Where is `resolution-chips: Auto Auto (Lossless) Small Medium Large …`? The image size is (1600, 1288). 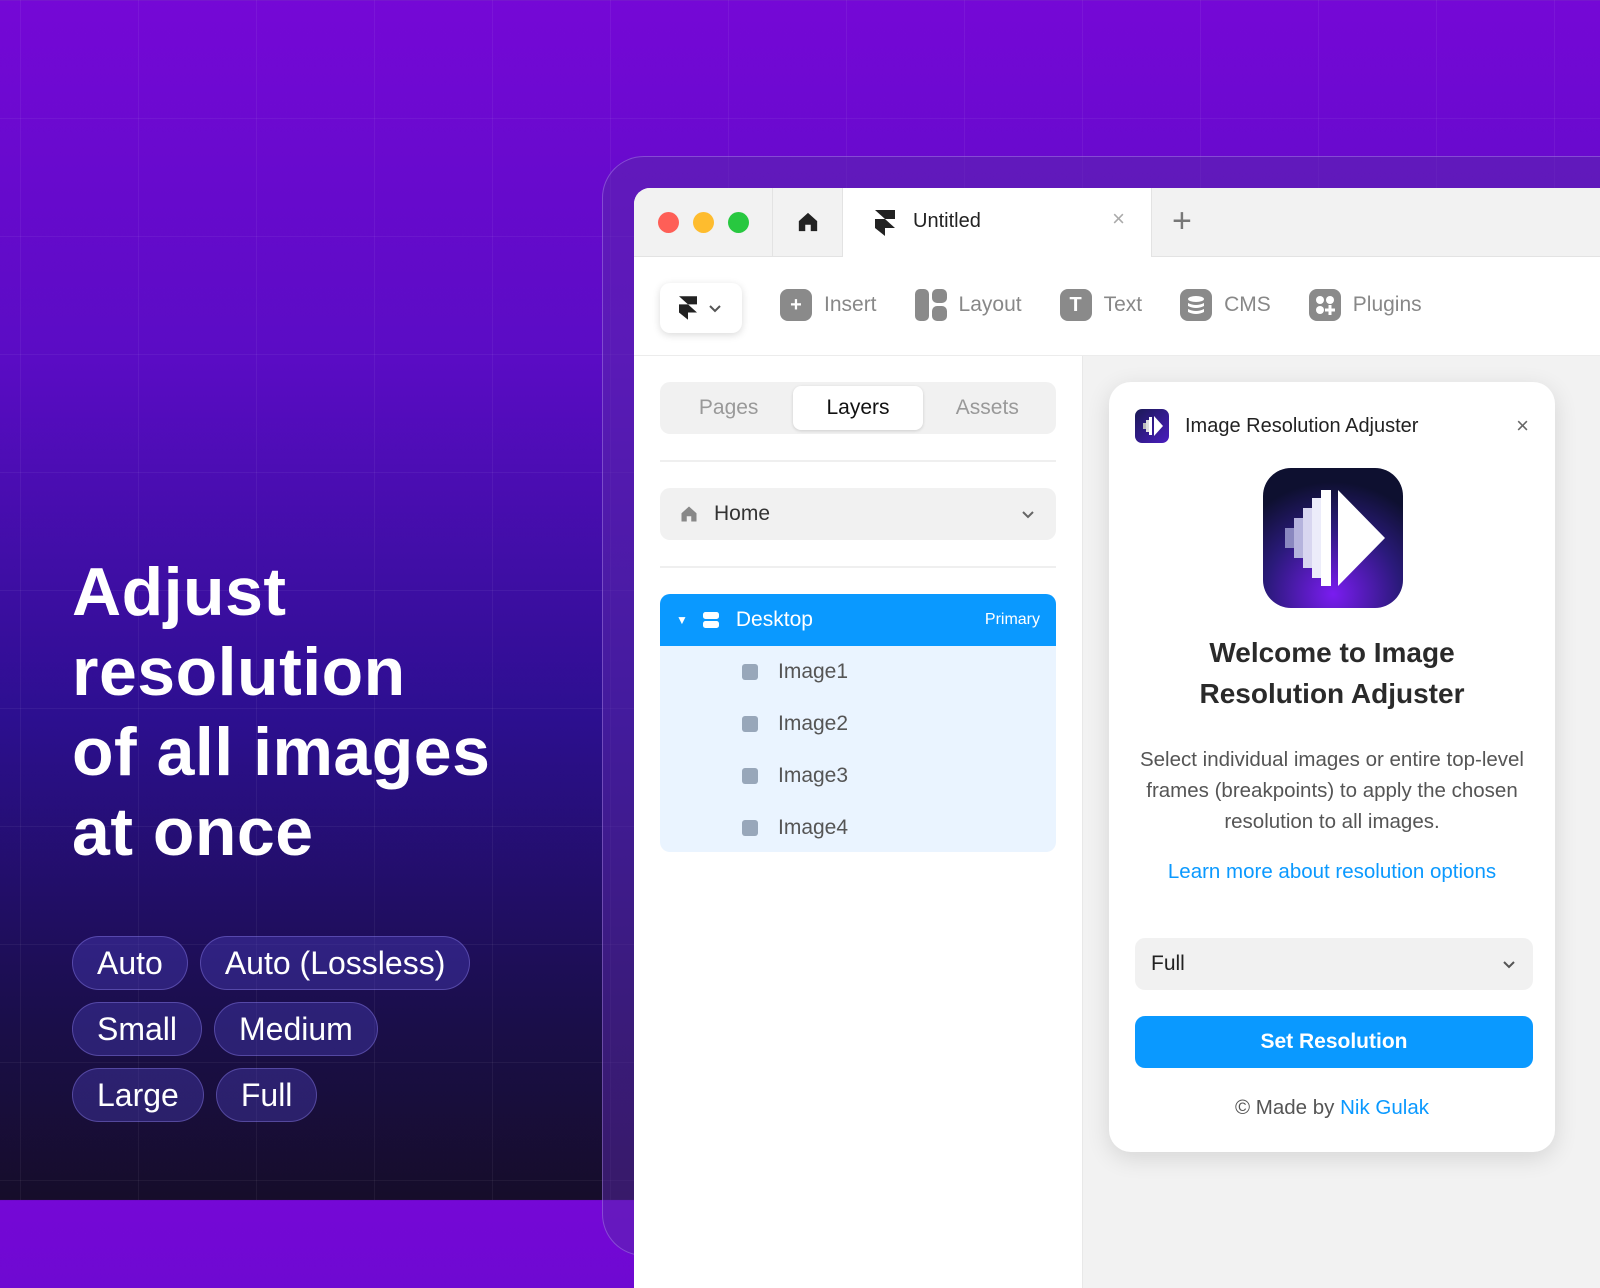 resolution-chips: Auto Auto (Lossless) Small Medium Large … is located at coordinates (292, 1035).